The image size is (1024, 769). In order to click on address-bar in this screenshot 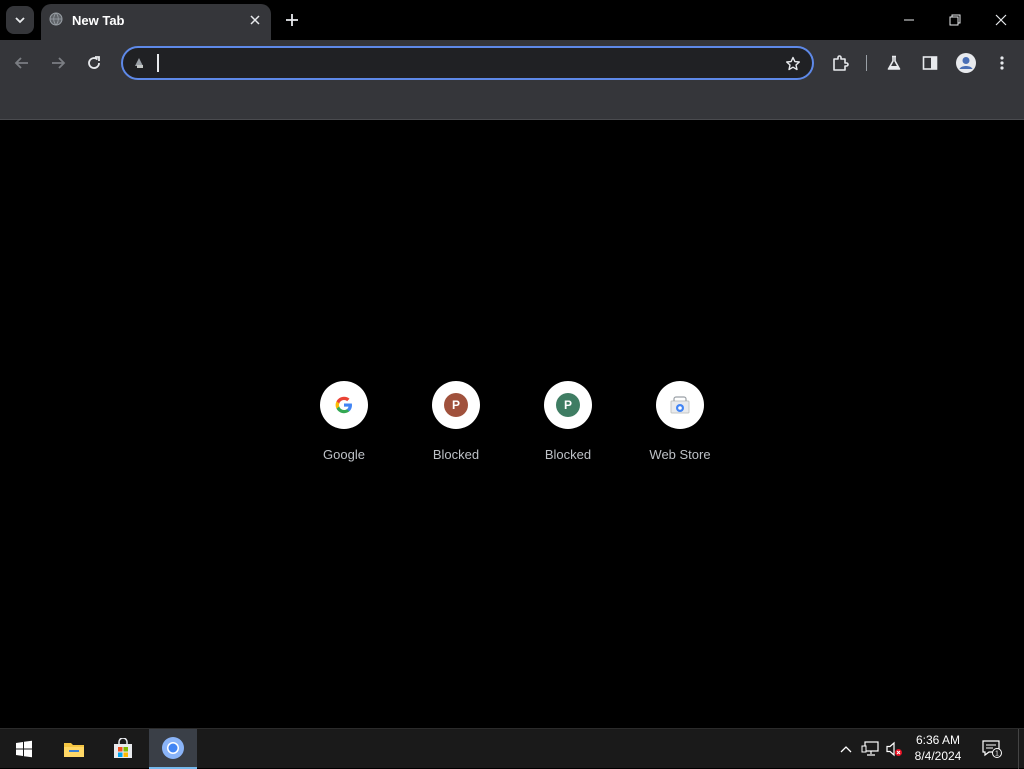, I will do `click(467, 63)`.